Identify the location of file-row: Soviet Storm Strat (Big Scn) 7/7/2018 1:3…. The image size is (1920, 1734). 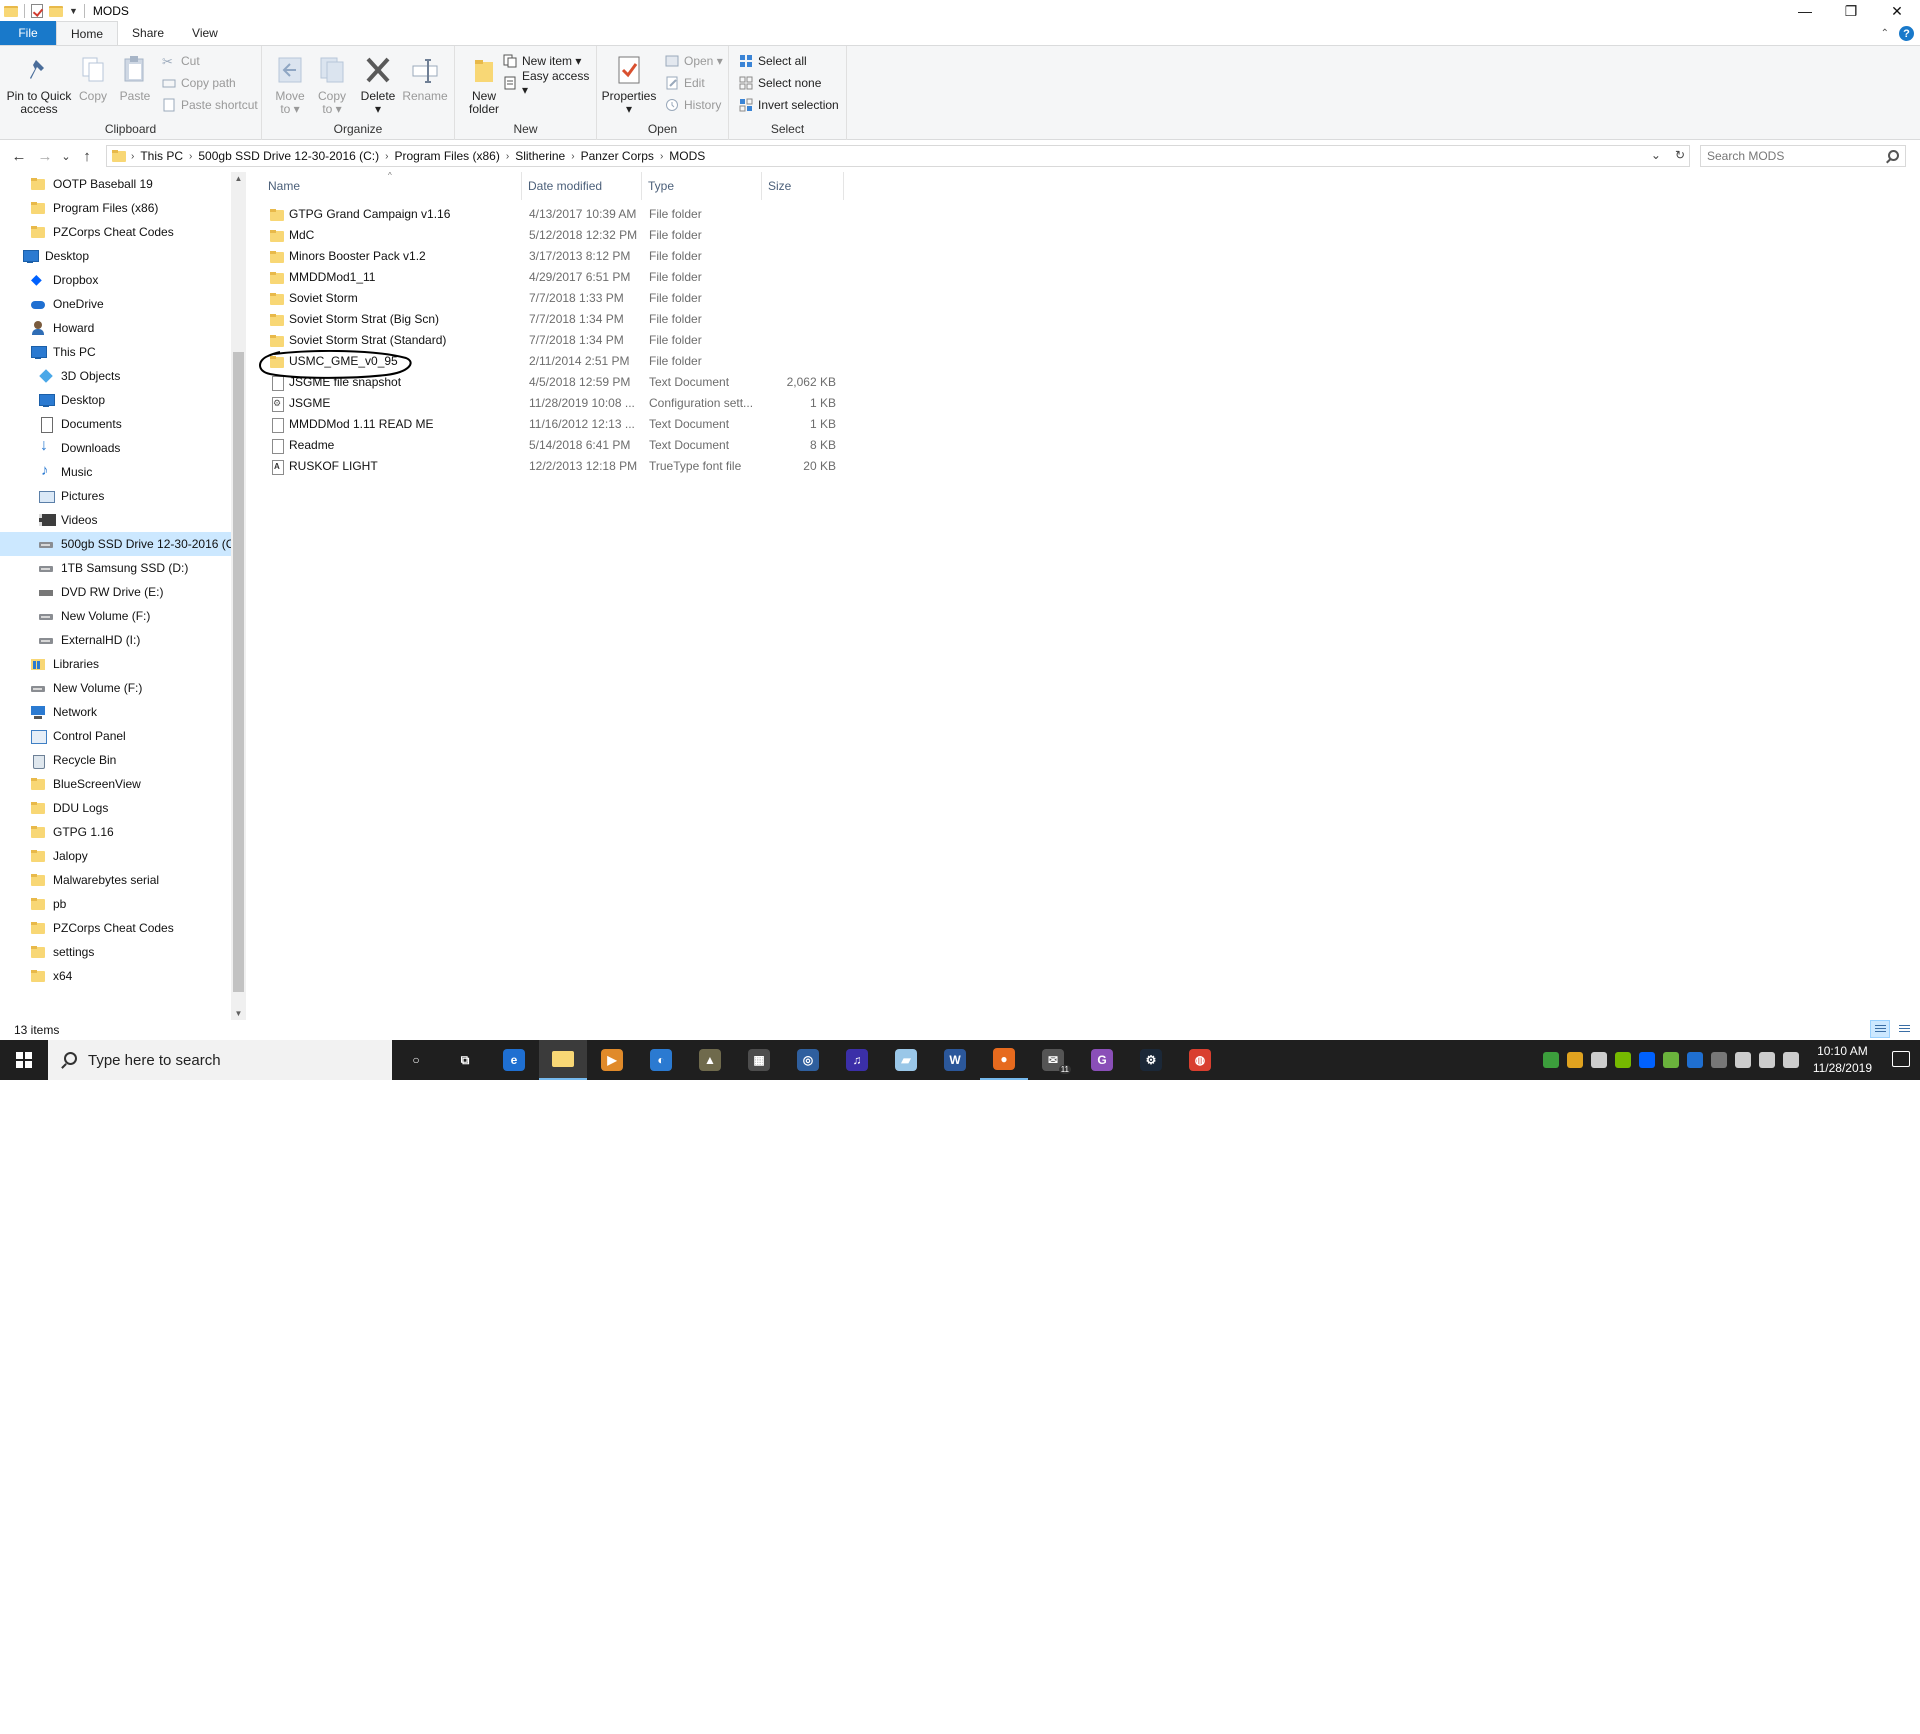
(557, 319).